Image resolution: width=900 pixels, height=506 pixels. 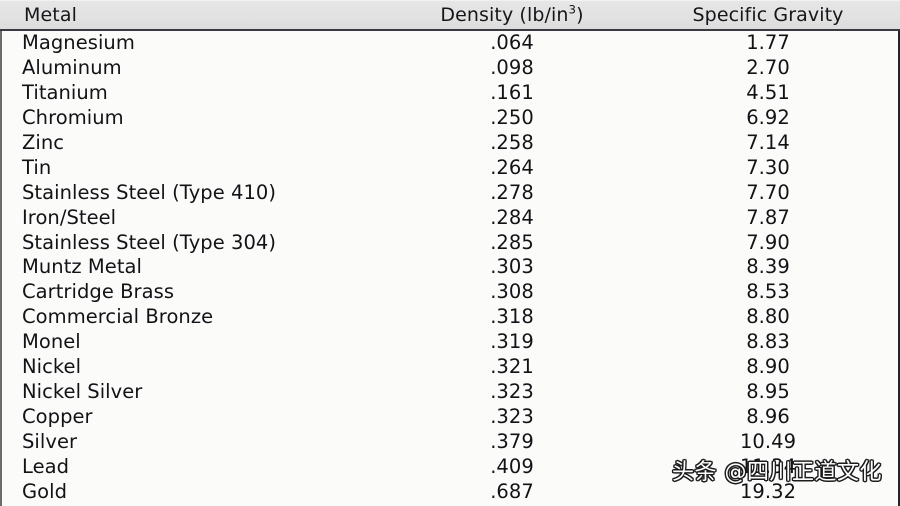 What do you see at coordinates (512, 466) in the screenshot?
I see `cell-density: .409` at bounding box center [512, 466].